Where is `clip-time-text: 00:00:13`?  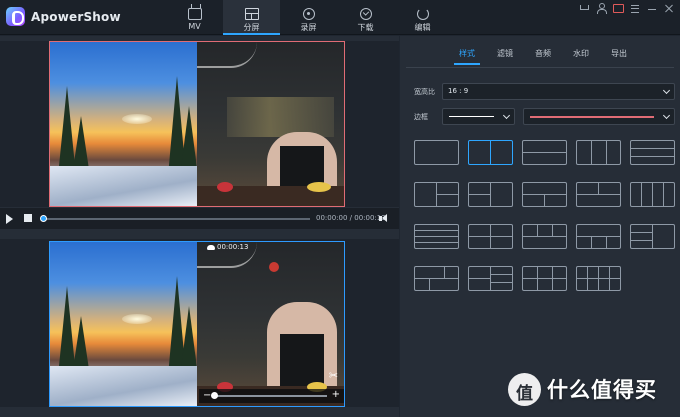
clip-time-text: 00:00:13 is located at coordinates (233, 247).